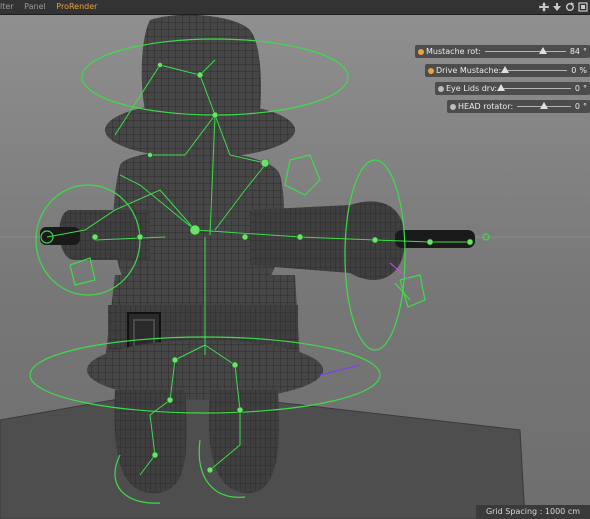  I want to click on hud-value: 84, so click(575, 51).